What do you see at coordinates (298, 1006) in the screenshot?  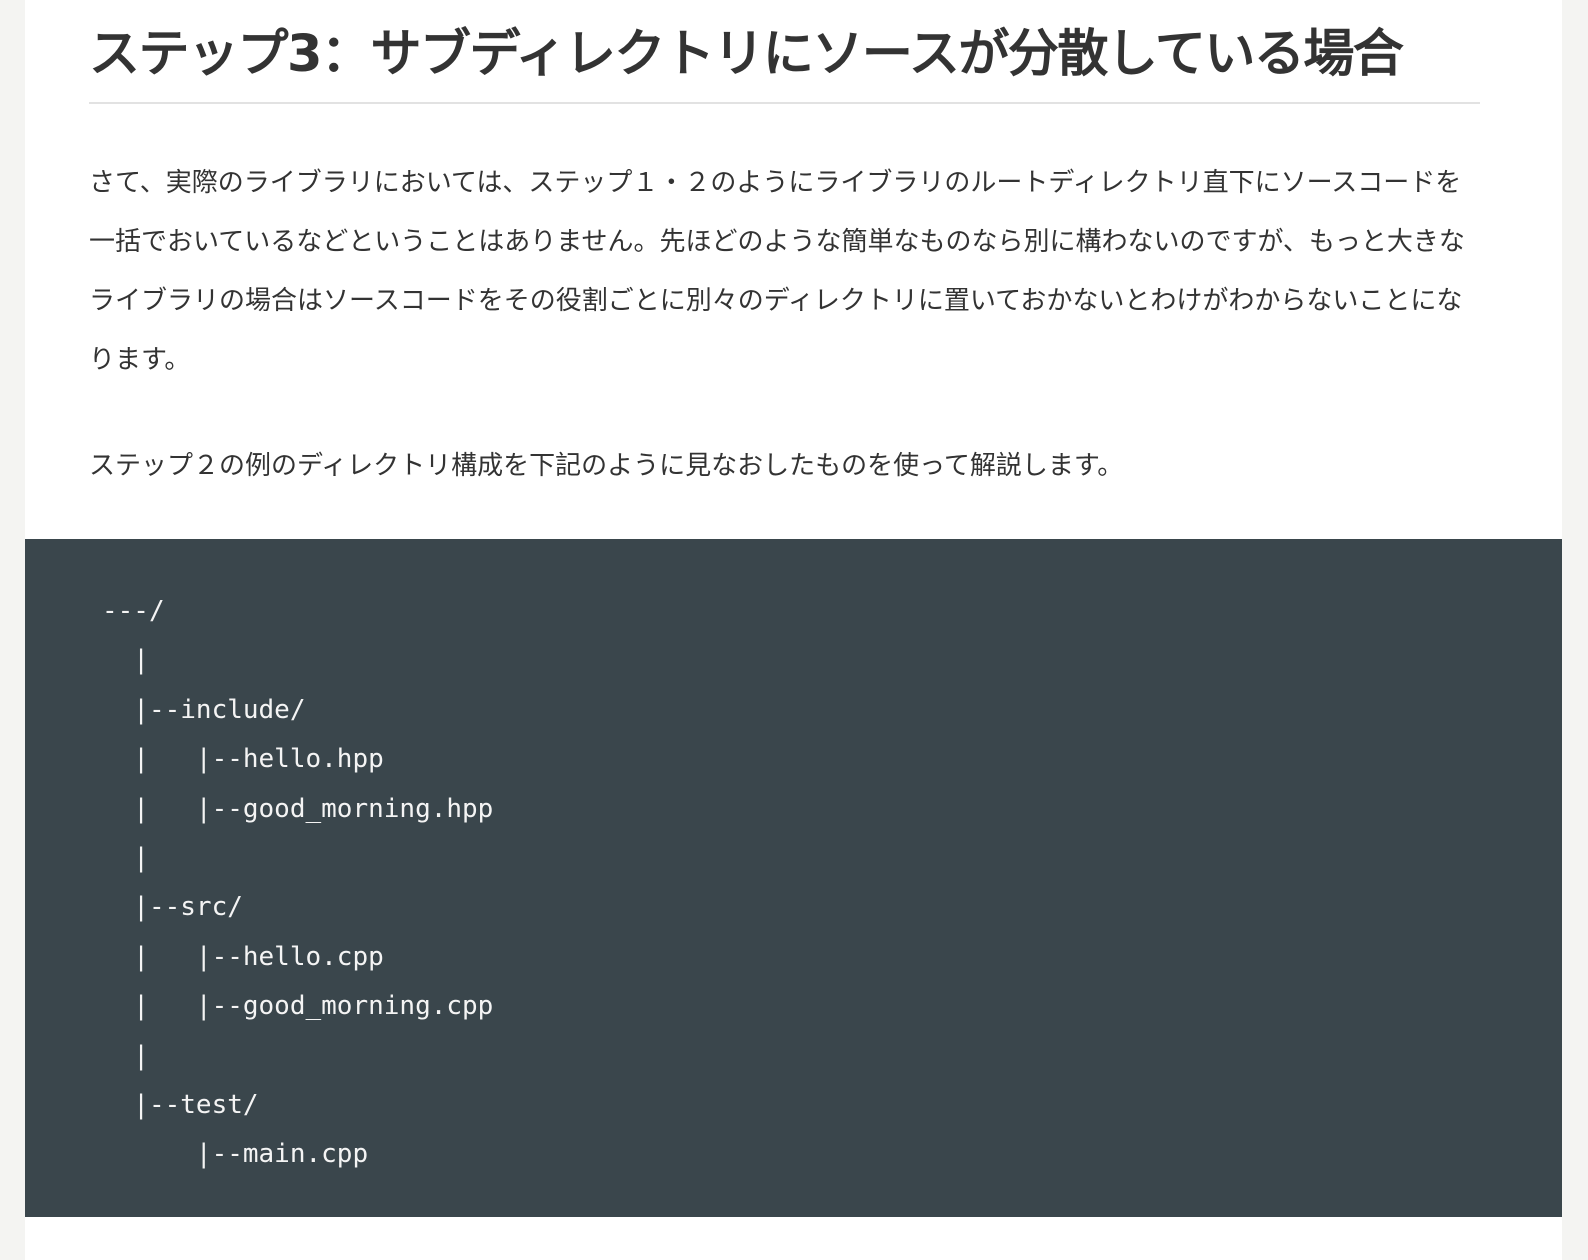 I see `code-line: | |--good_morning.cpp` at bounding box center [298, 1006].